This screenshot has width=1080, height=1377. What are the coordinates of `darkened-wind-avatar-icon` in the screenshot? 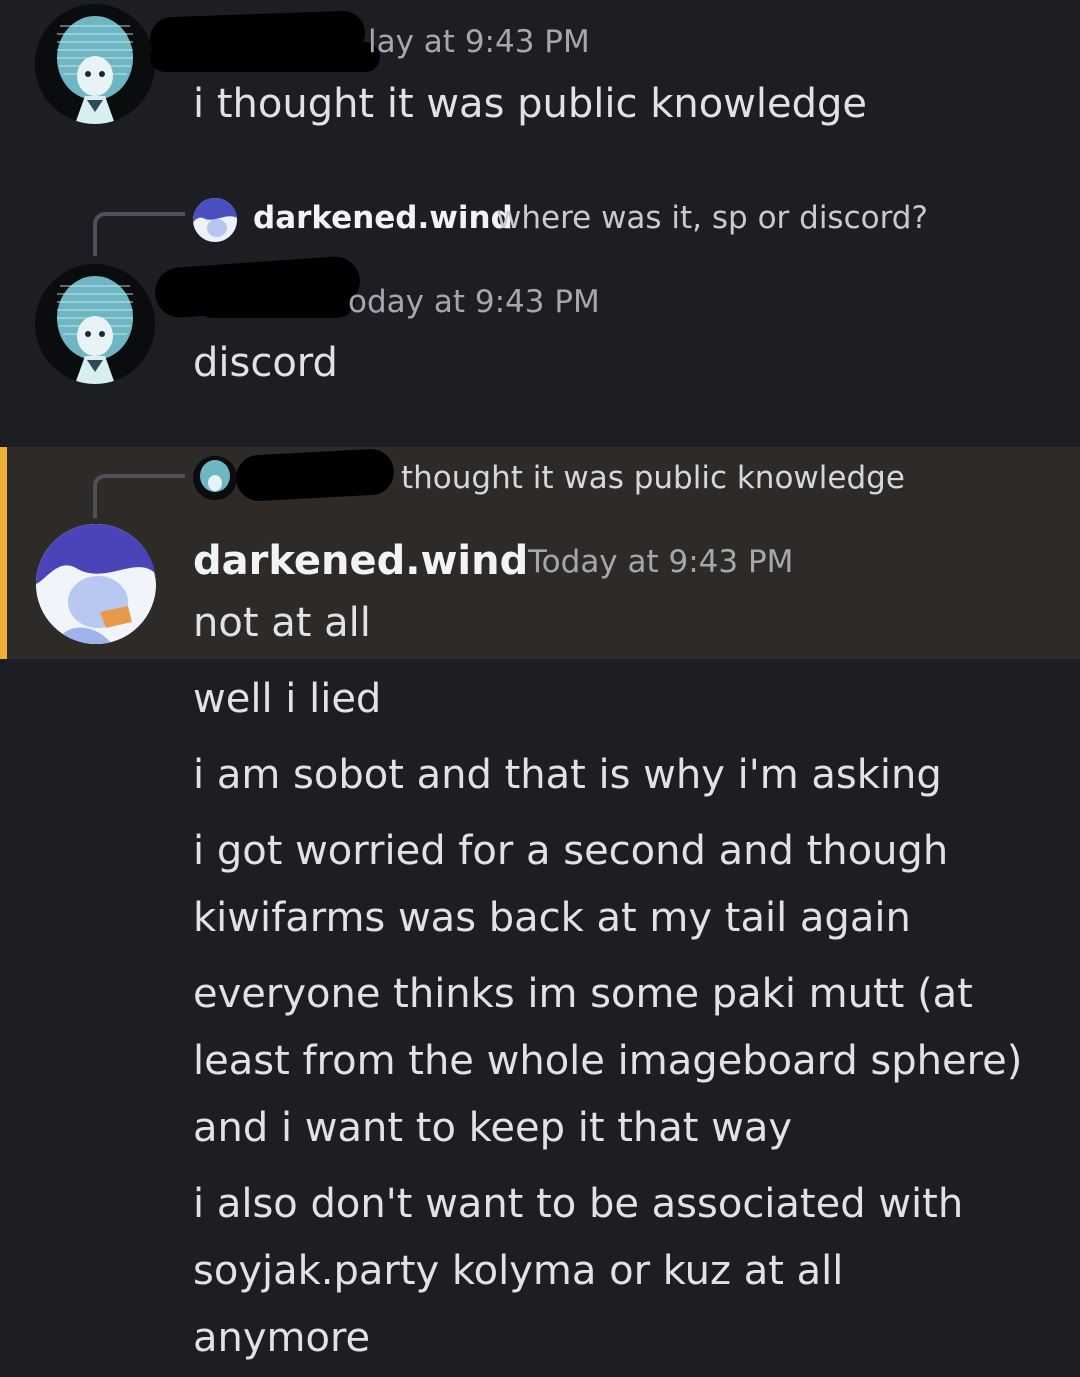 It's located at (96, 584).